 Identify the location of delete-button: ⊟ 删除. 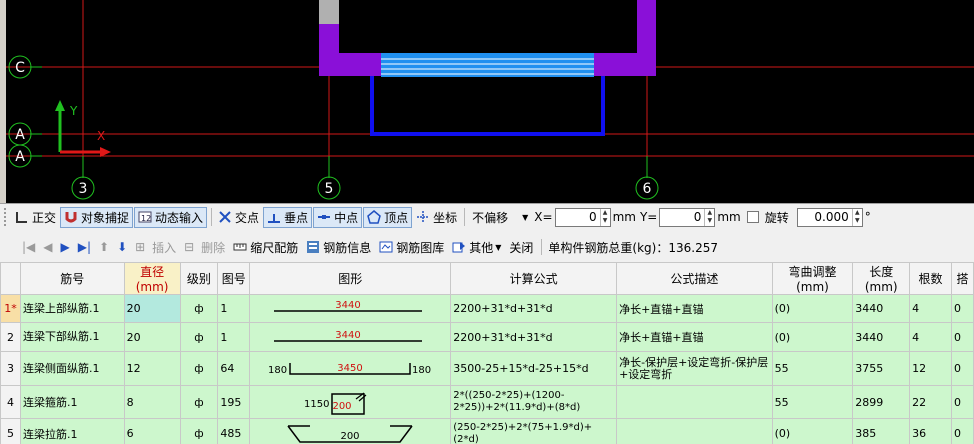
(204, 247).